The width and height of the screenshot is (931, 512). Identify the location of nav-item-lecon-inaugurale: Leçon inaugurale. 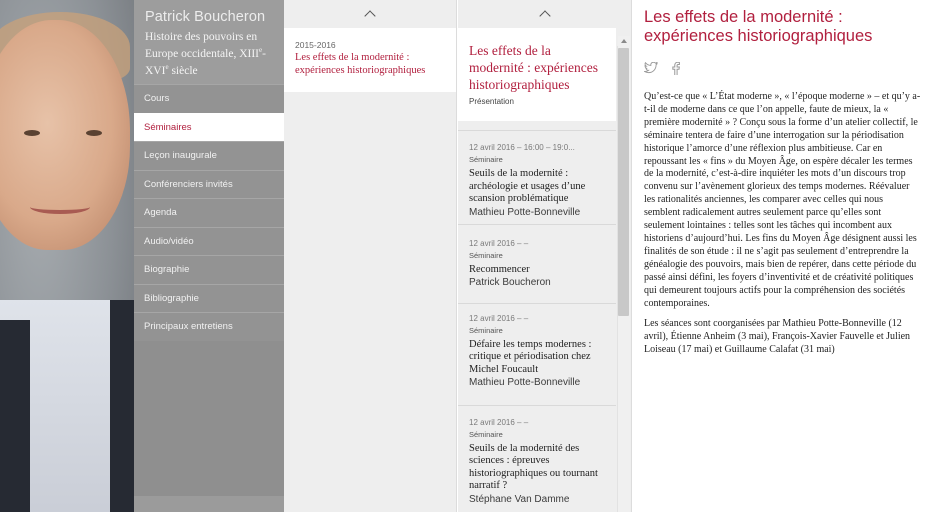
(209, 155).